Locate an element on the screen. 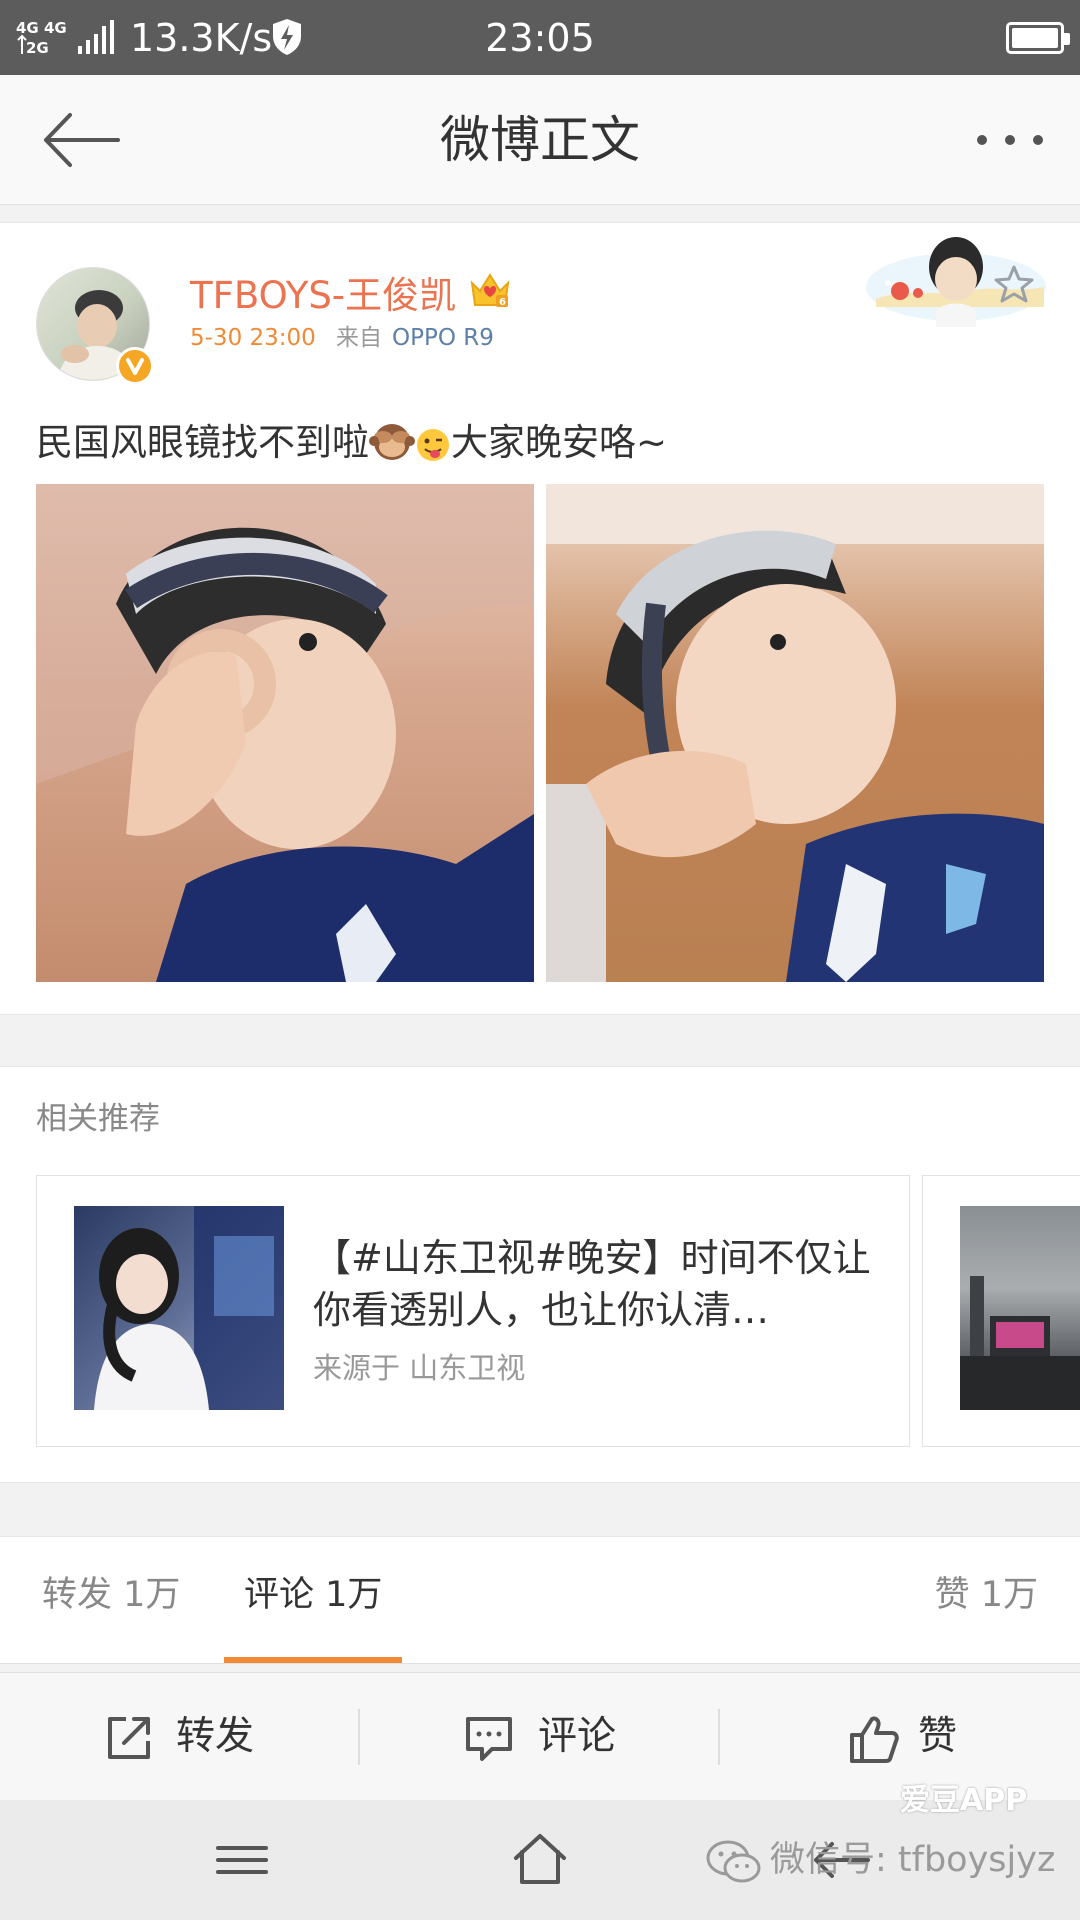  crown-icon: 6 is located at coordinates (490, 291).